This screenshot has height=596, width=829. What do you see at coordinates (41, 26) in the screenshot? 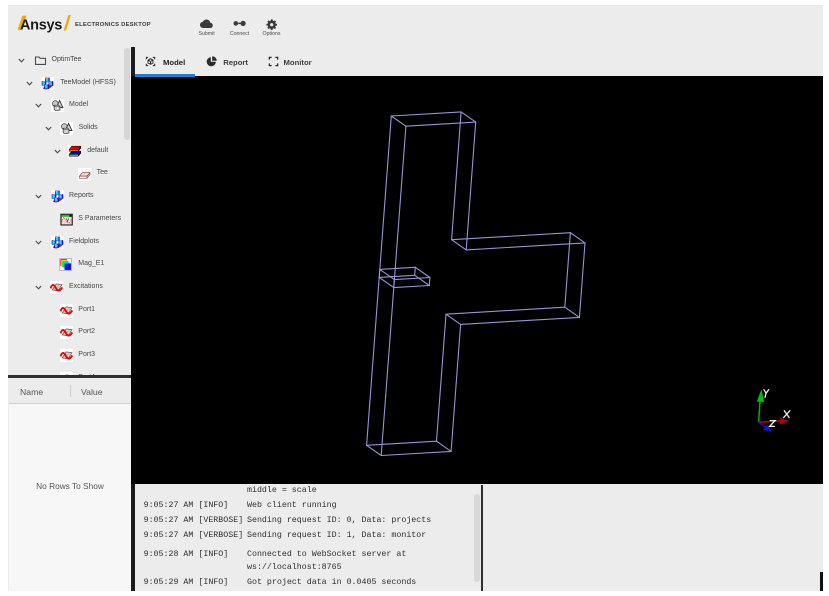
I see `svg-text: Ansys` at bounding box center [41, 26].